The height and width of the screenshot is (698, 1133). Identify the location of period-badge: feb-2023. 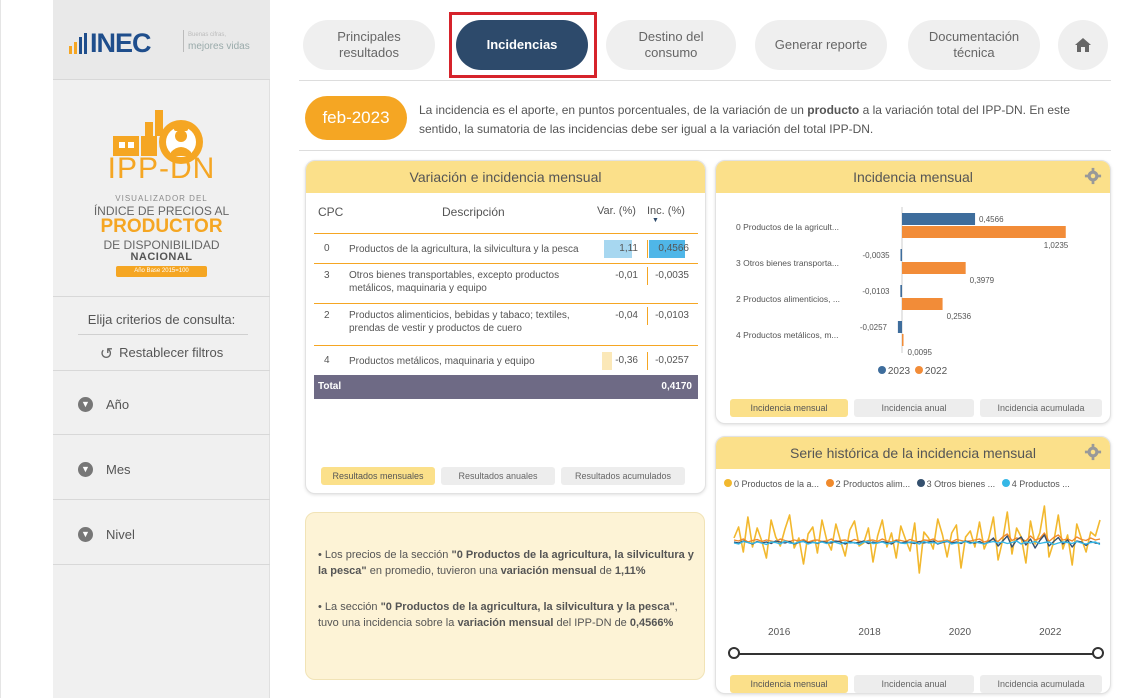
(356, 118).